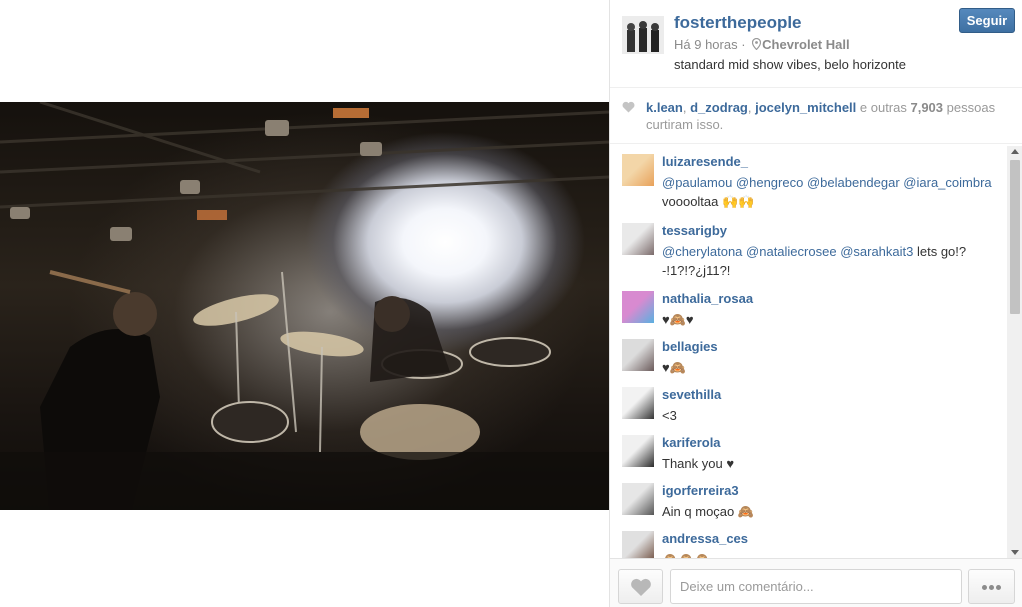 The width and height of the screenshot is (1022, 607). I want to click on post-location: Chevrolet Hall, so click(805, 44).